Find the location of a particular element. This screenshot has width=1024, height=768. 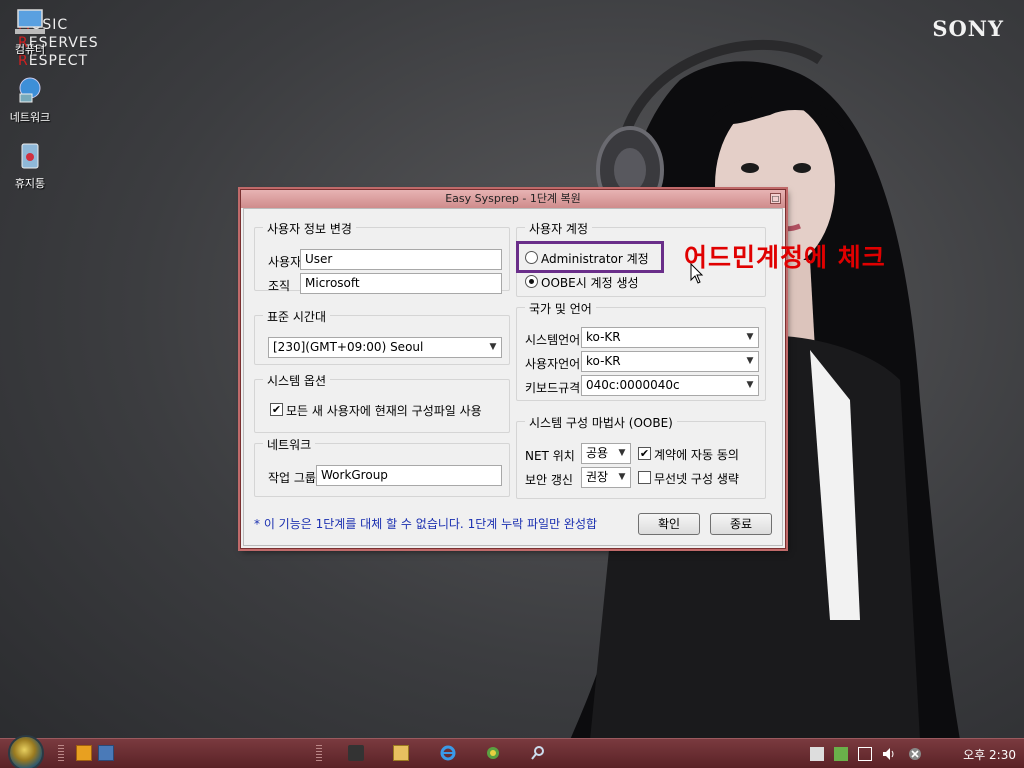

organization-field: Microsoft is located at coordinates (401, 283).